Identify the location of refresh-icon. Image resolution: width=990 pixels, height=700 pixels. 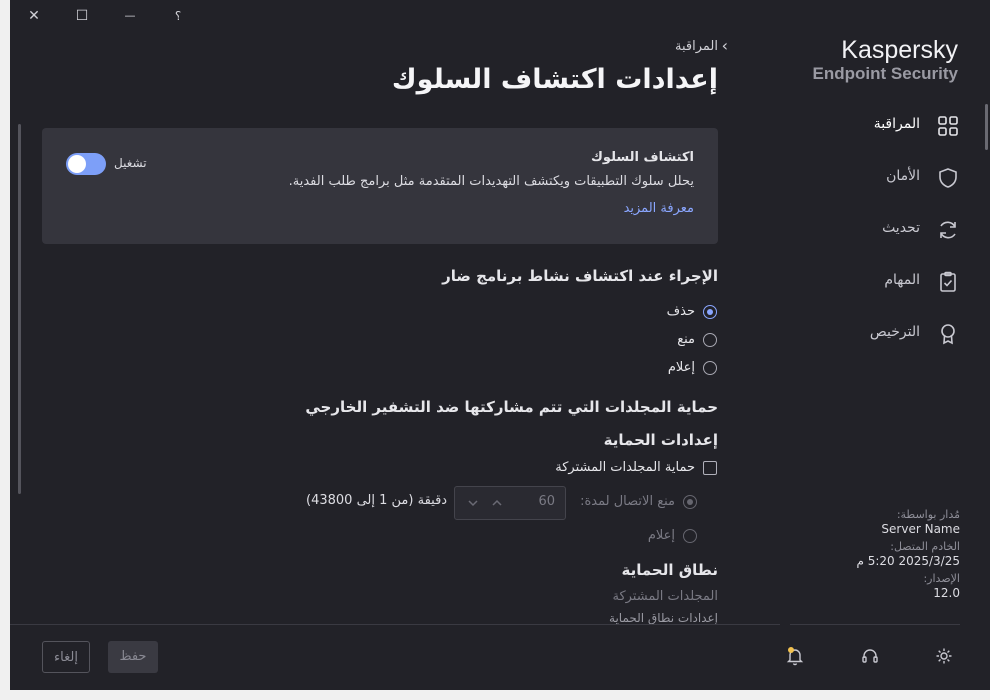
(948, 230).